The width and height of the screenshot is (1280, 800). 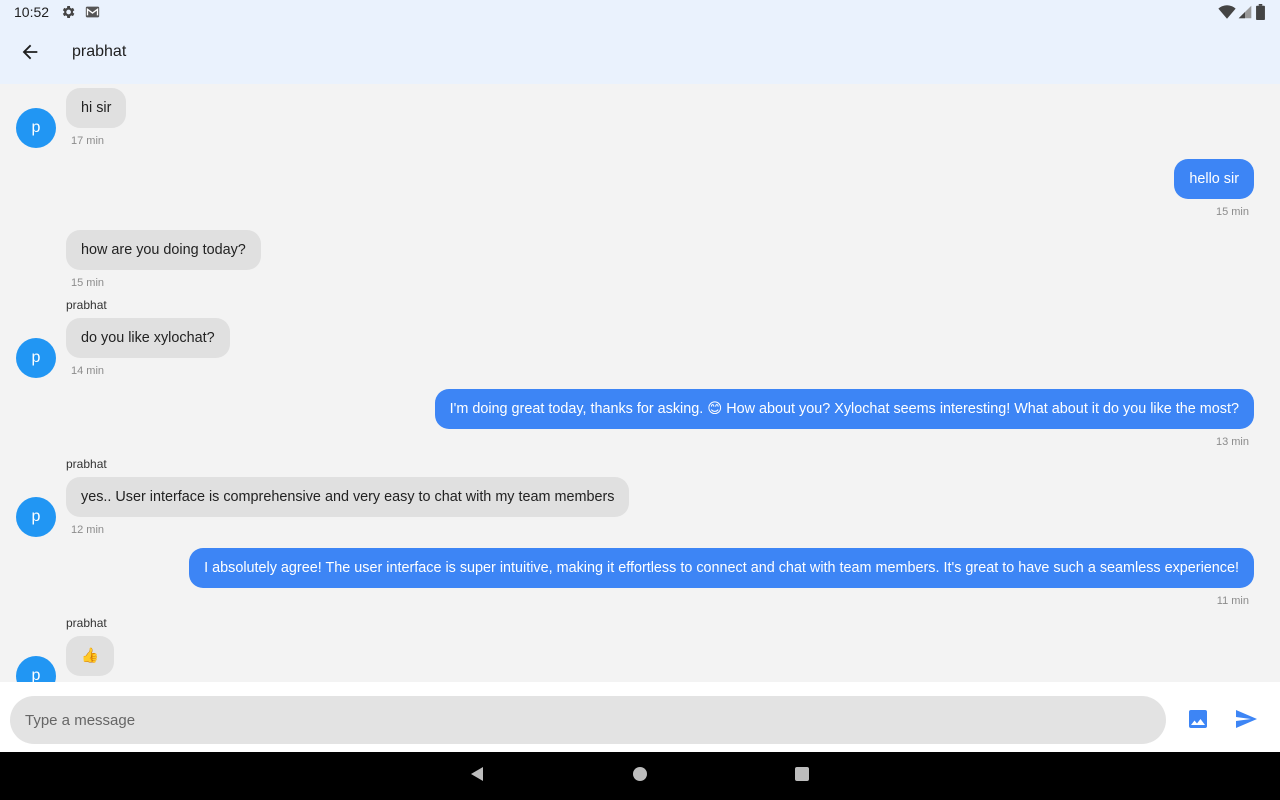 I want to click on message-time: 17 min, so click(x=88, y=141).